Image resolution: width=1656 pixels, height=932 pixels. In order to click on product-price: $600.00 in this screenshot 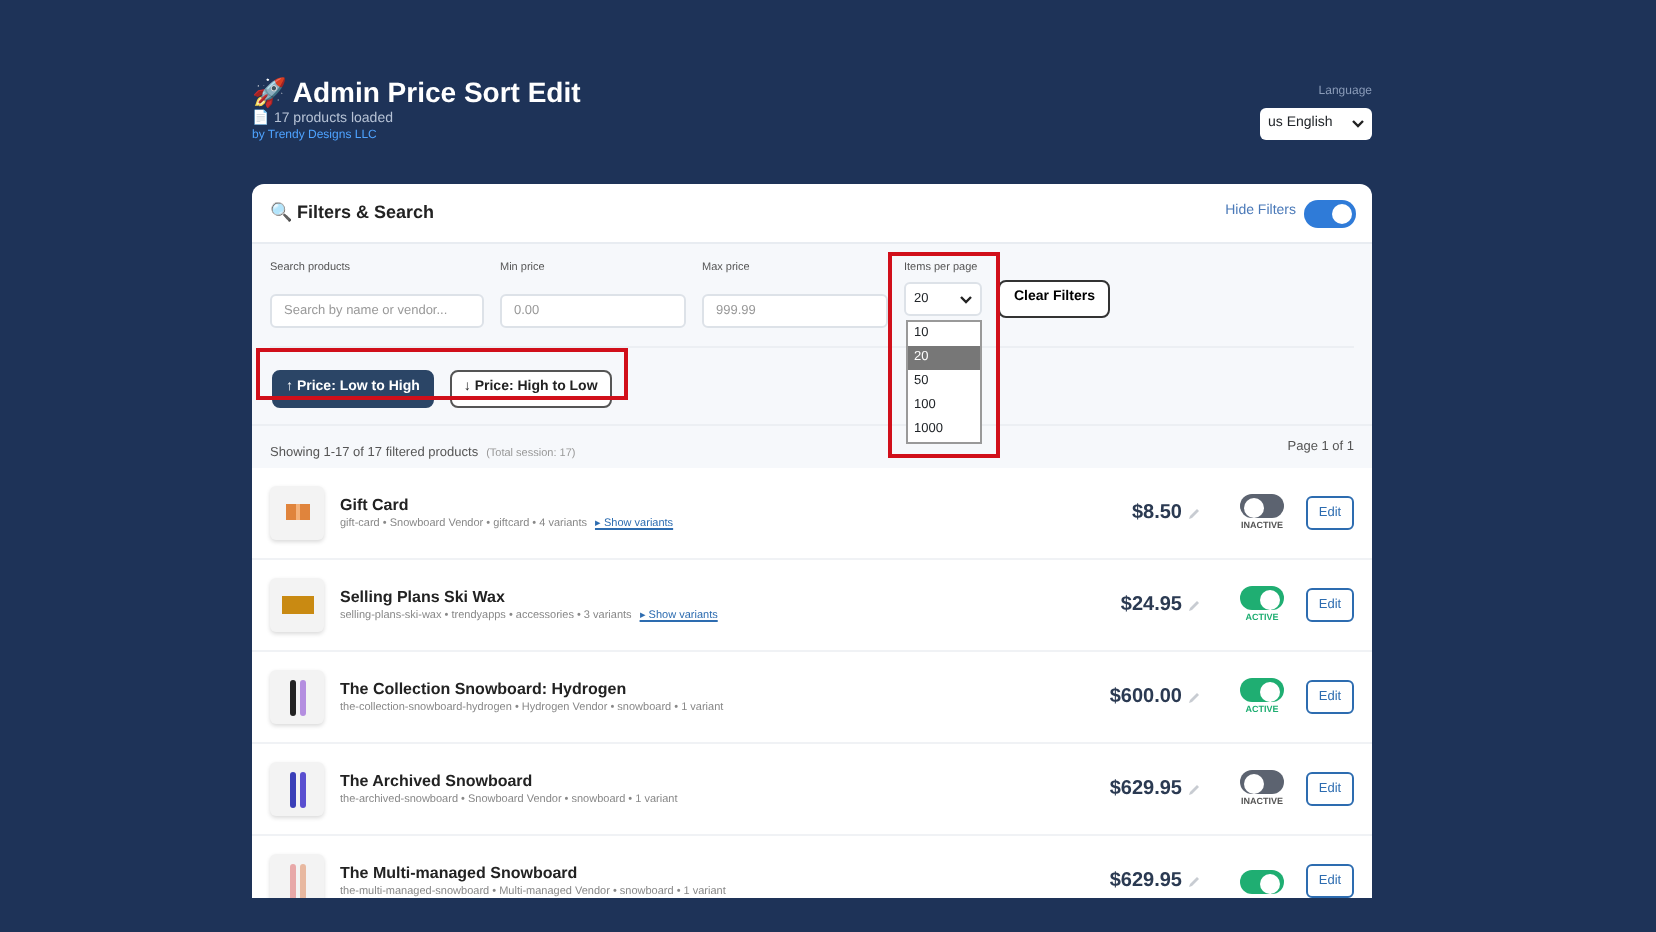, I will do `click(1145, 698)`.